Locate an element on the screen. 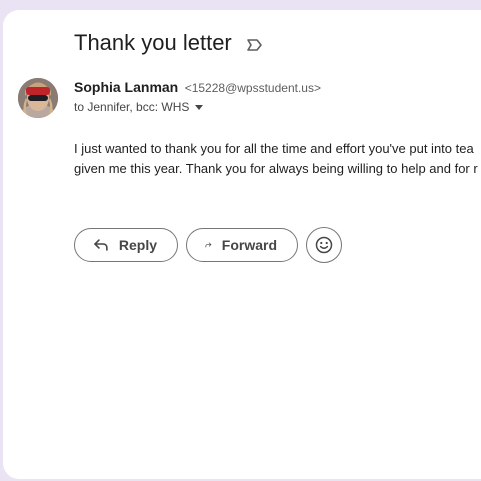  sender-email: <15228@wpsstudent.us> is located at coordinates (252, 88).